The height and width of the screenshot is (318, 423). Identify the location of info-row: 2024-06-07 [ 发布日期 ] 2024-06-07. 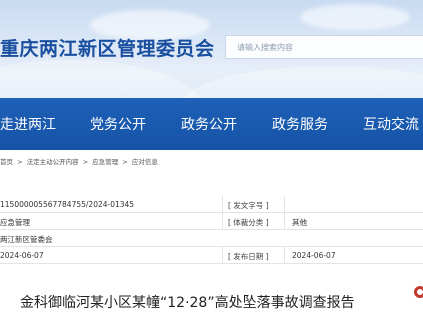
(211, 255).